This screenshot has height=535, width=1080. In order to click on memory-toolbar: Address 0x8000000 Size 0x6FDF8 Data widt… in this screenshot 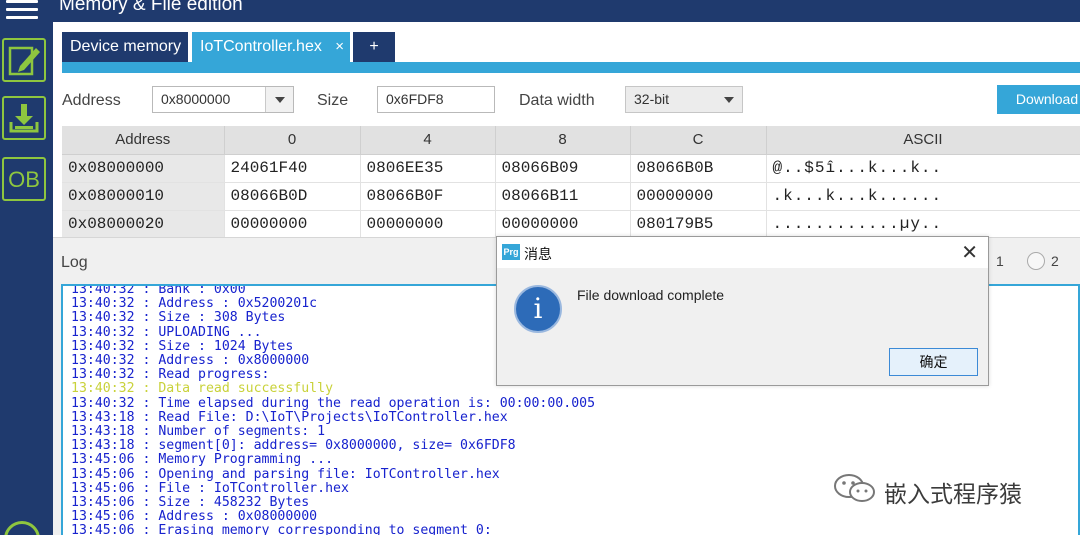, I will do `click(566, 99)`.